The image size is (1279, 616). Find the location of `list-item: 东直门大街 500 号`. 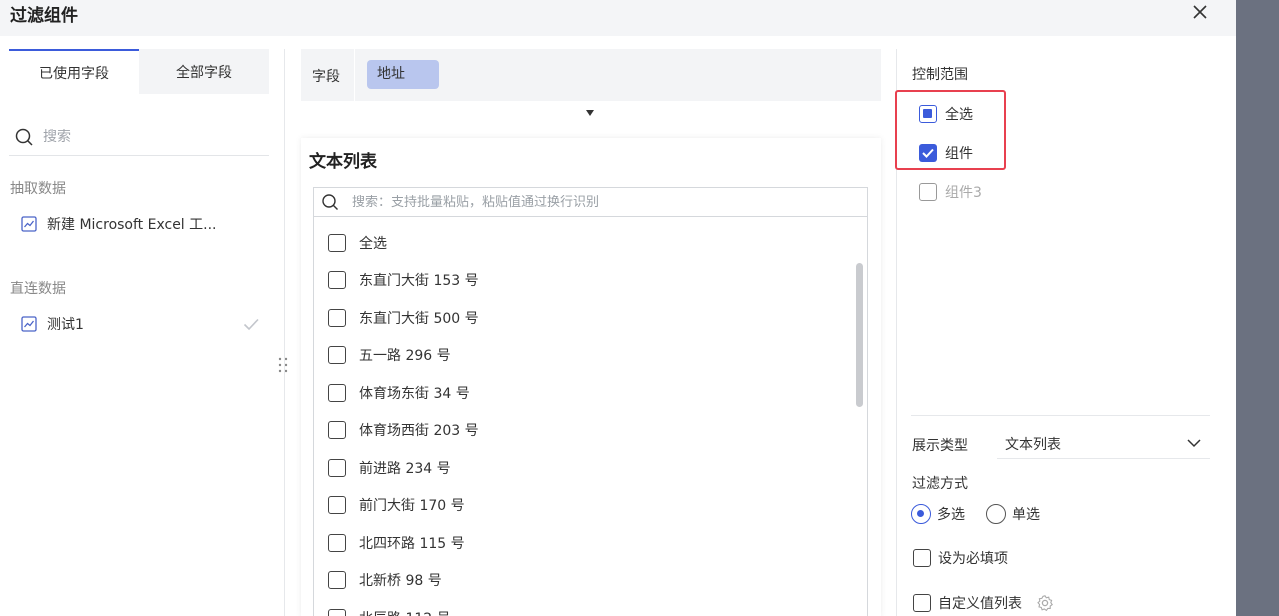

list-item: 东直门大街 500 号 is located at coordinates (403, 318).